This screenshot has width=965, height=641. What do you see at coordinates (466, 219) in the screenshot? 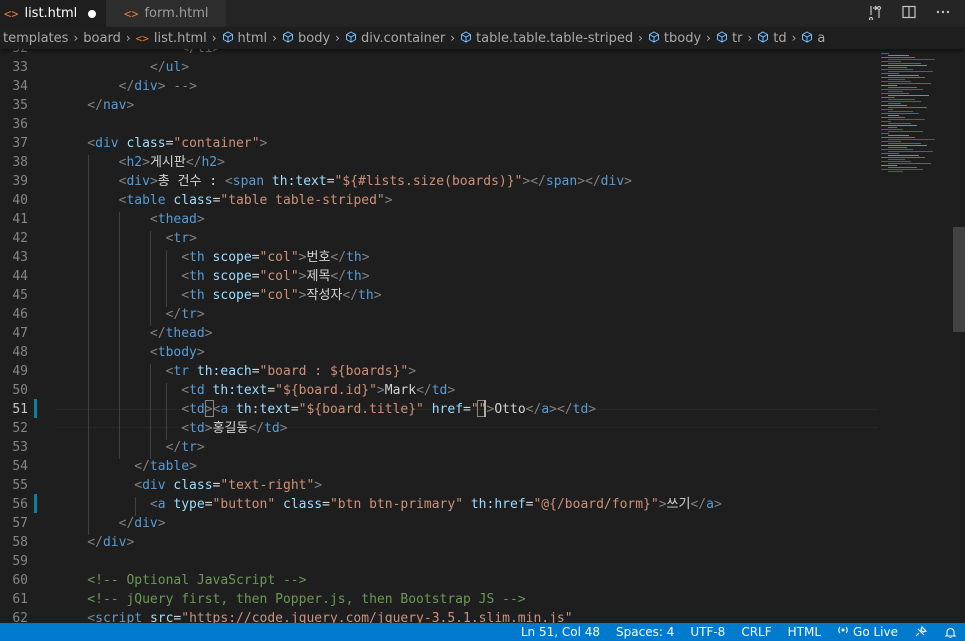
I see `code-line: <thead>` at bounding box center [466, 219].